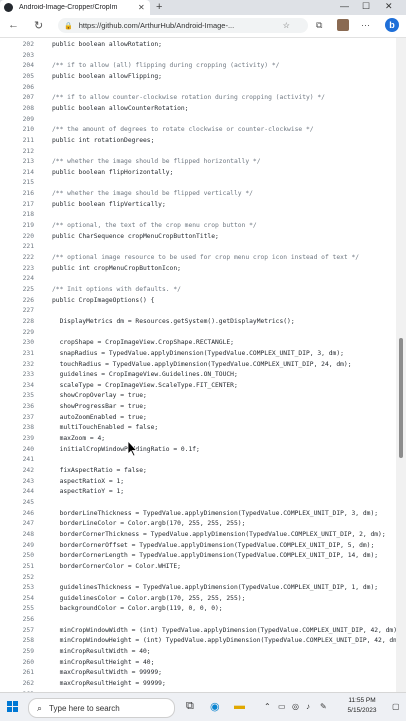 The width and height of the screenshot is (406, 721). What do you see at coordinates (267, 706) in the screenshot?
I see `tray-overflow-icon: ⌃` at bounding box center [267, 706].